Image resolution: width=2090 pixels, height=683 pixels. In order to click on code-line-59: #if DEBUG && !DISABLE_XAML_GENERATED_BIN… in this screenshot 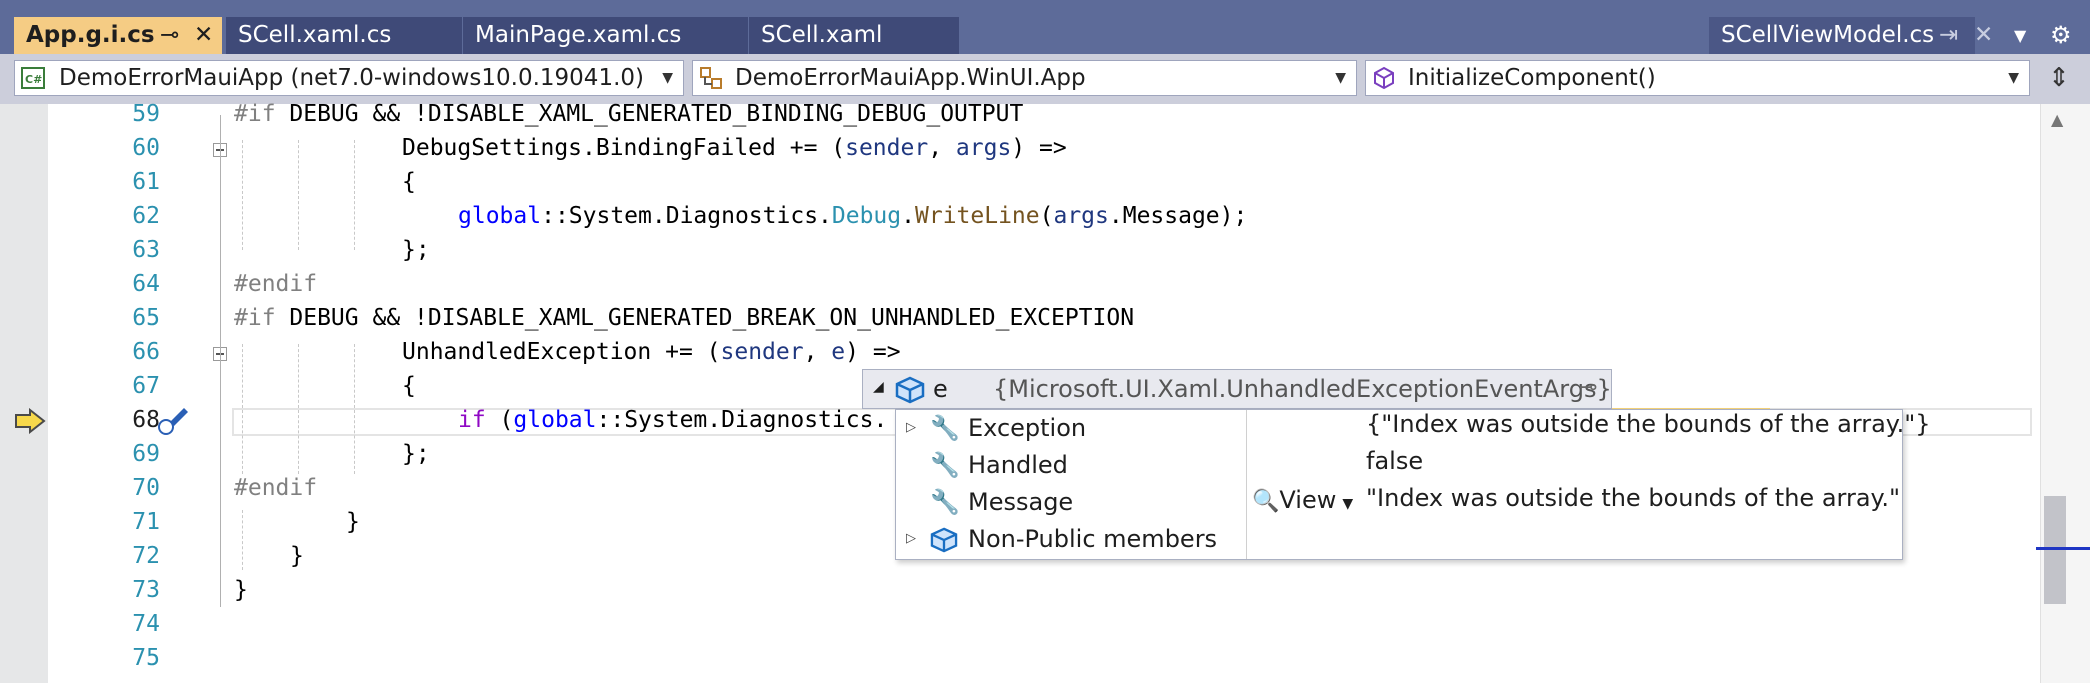, I will do `click(629, 114)`.